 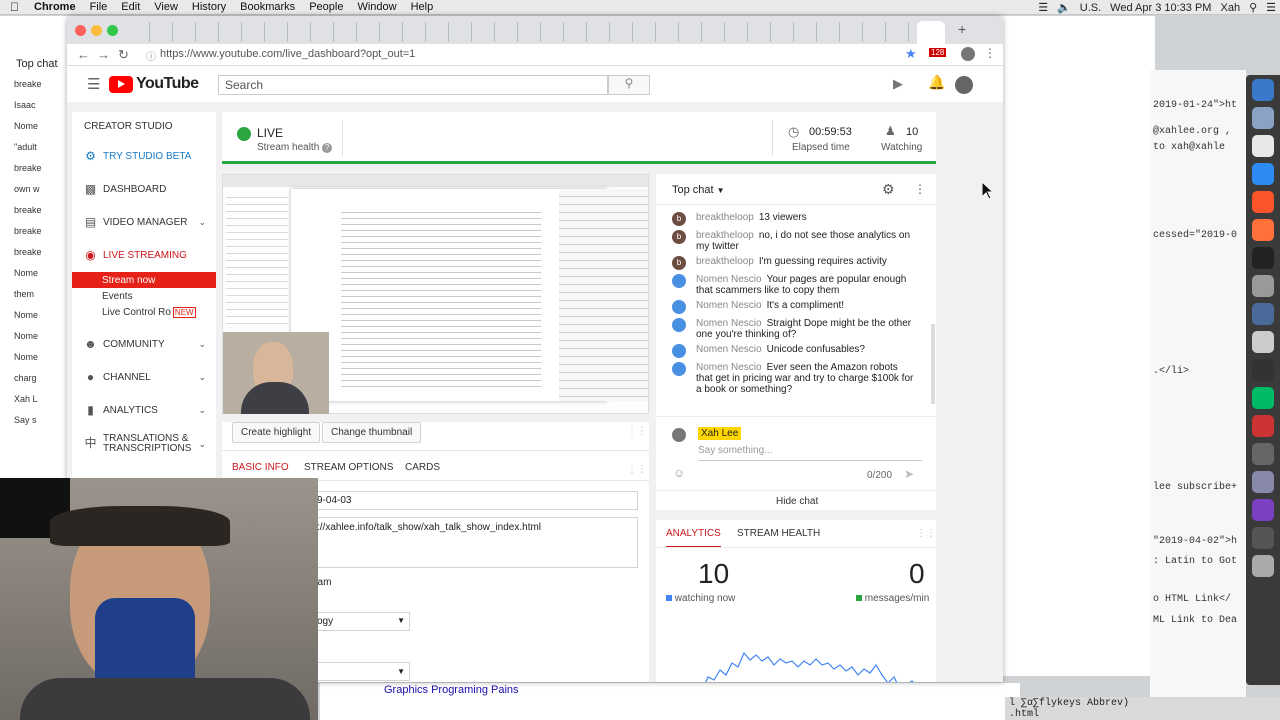 I want to click on hamburger-icon: ☰, so click(x=93, y=84).